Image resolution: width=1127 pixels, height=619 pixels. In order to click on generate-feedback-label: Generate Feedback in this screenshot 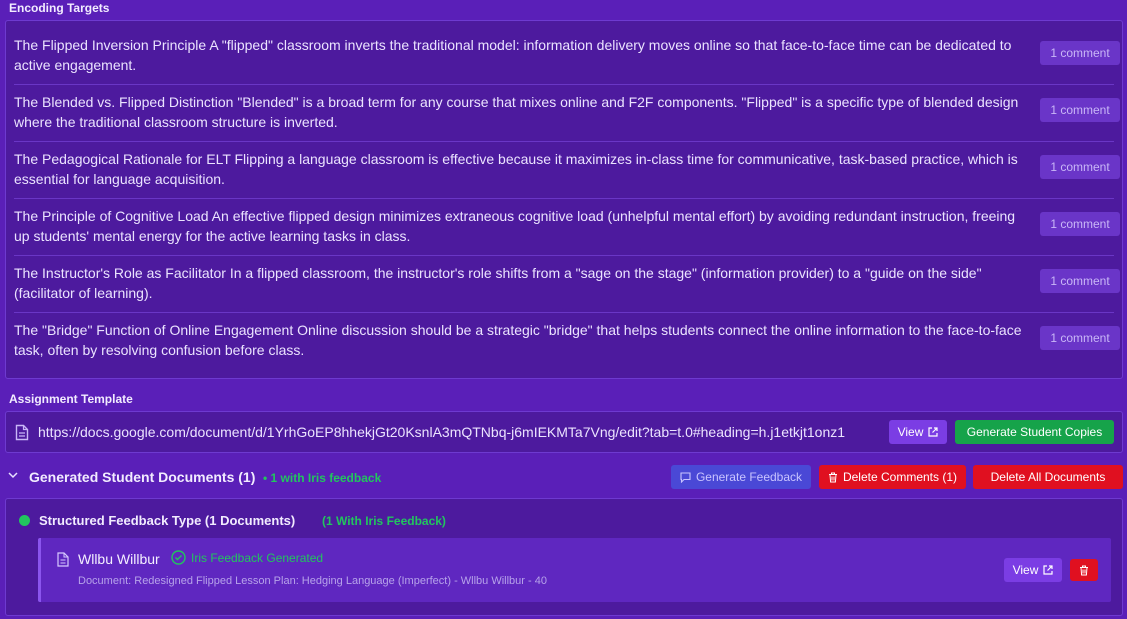, I will do `click(749, 477)`.